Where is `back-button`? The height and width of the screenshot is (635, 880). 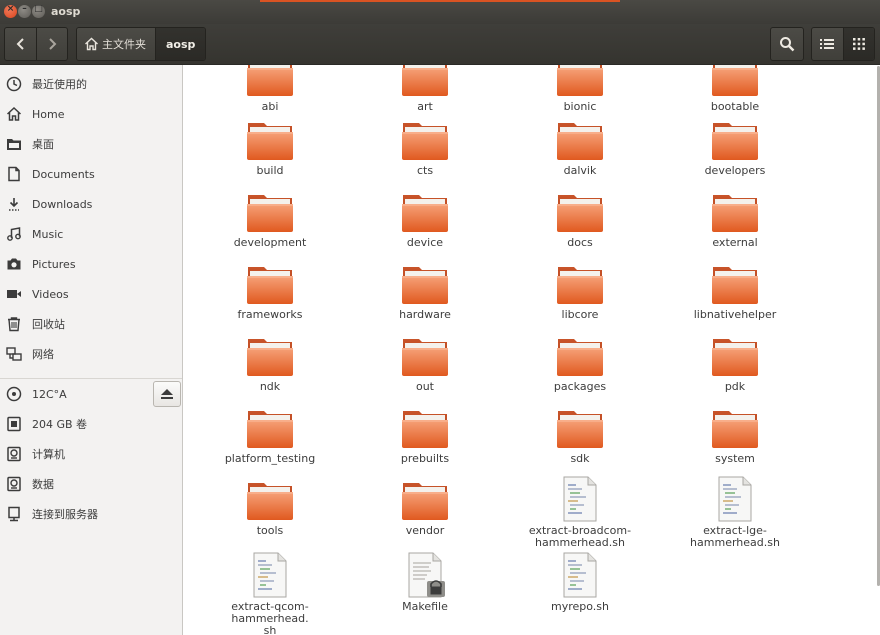 back-button is located at coordinates (20, 44).